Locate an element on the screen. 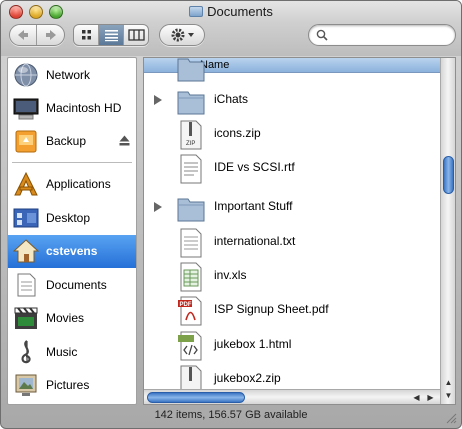 The height and width of the screenshot is (429, 462). window-title: Documents is located at coordinates (231, 11).